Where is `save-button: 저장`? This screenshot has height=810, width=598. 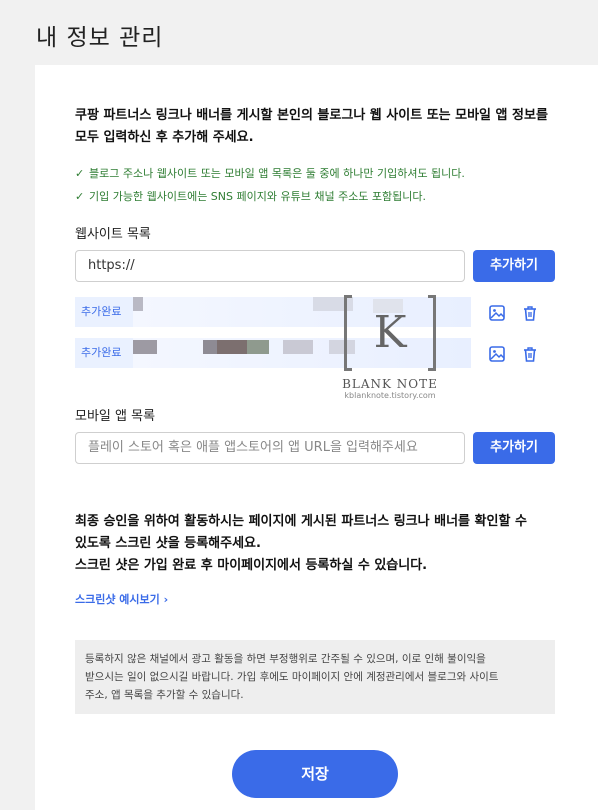
save-button: 저장 is located at coordinates (315, 774).